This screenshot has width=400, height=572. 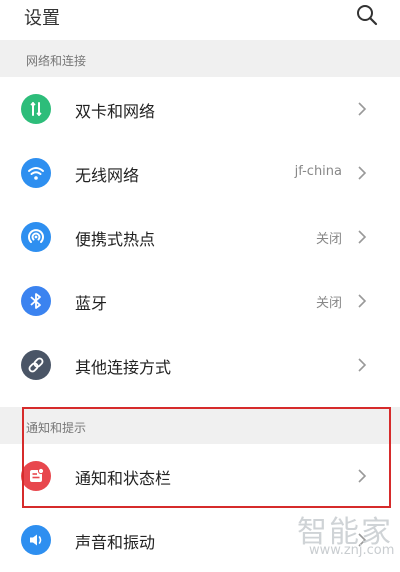 I want to click on search-icon, so click(x=367, y=15).